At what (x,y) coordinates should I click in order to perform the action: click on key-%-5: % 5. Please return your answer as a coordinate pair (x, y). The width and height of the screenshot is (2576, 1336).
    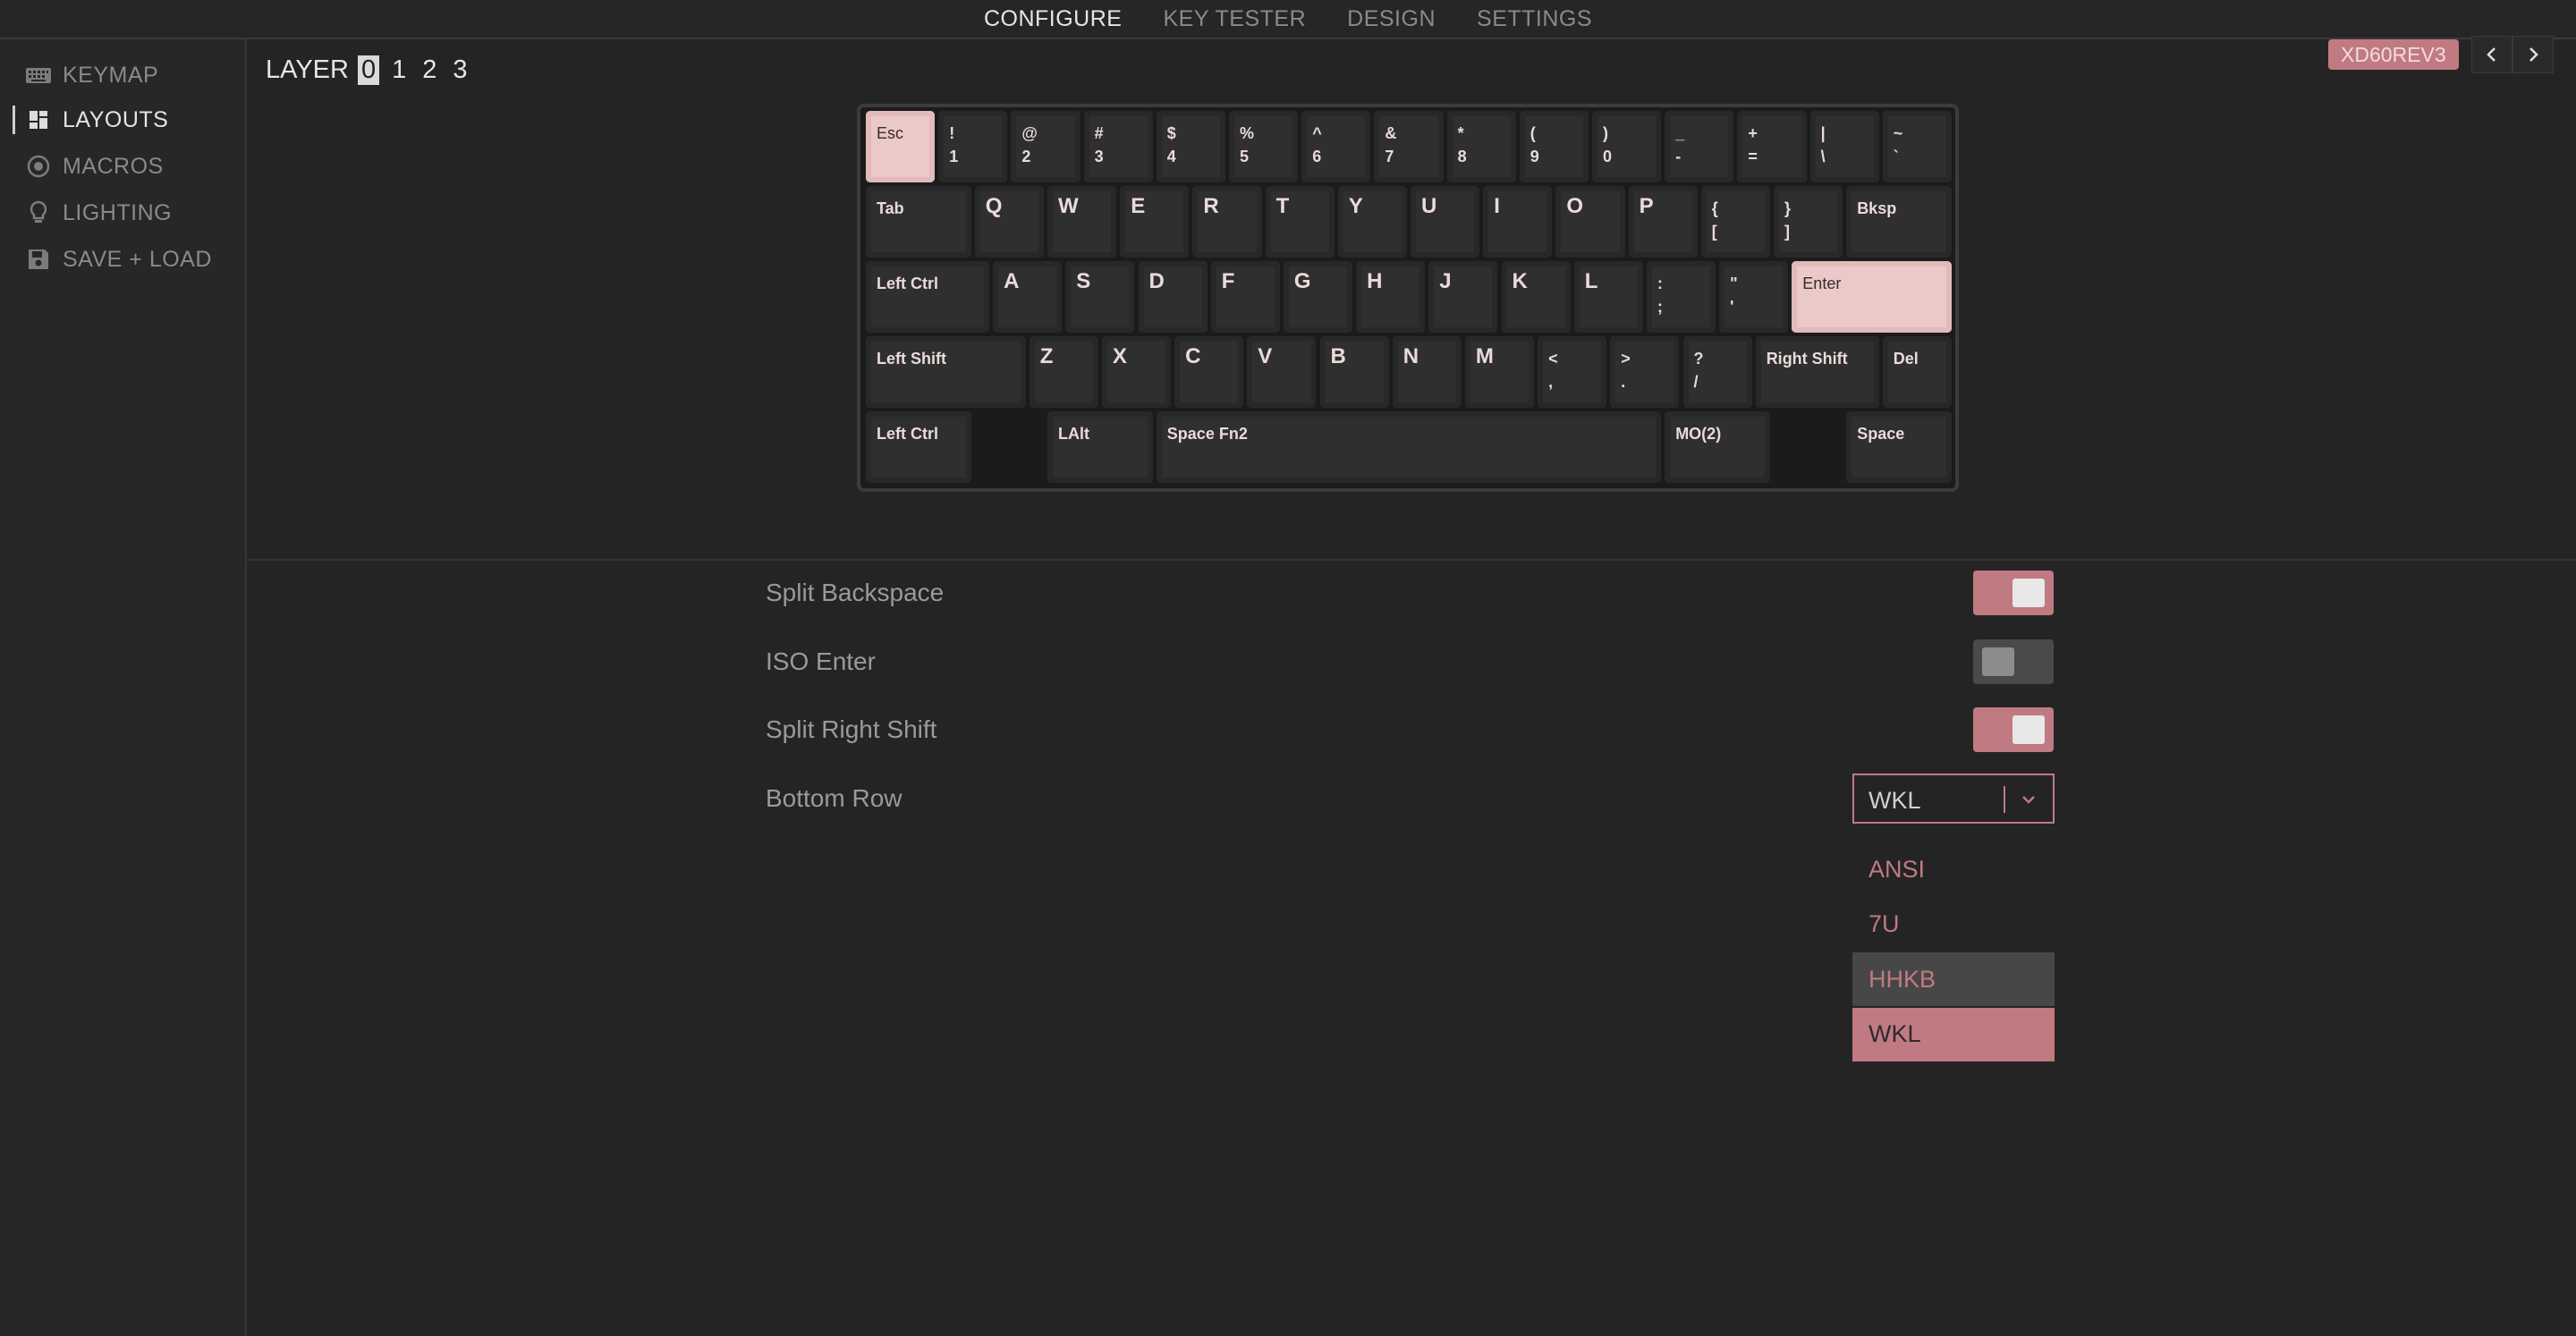
    Looking at the image, I should click on (1264, 147).